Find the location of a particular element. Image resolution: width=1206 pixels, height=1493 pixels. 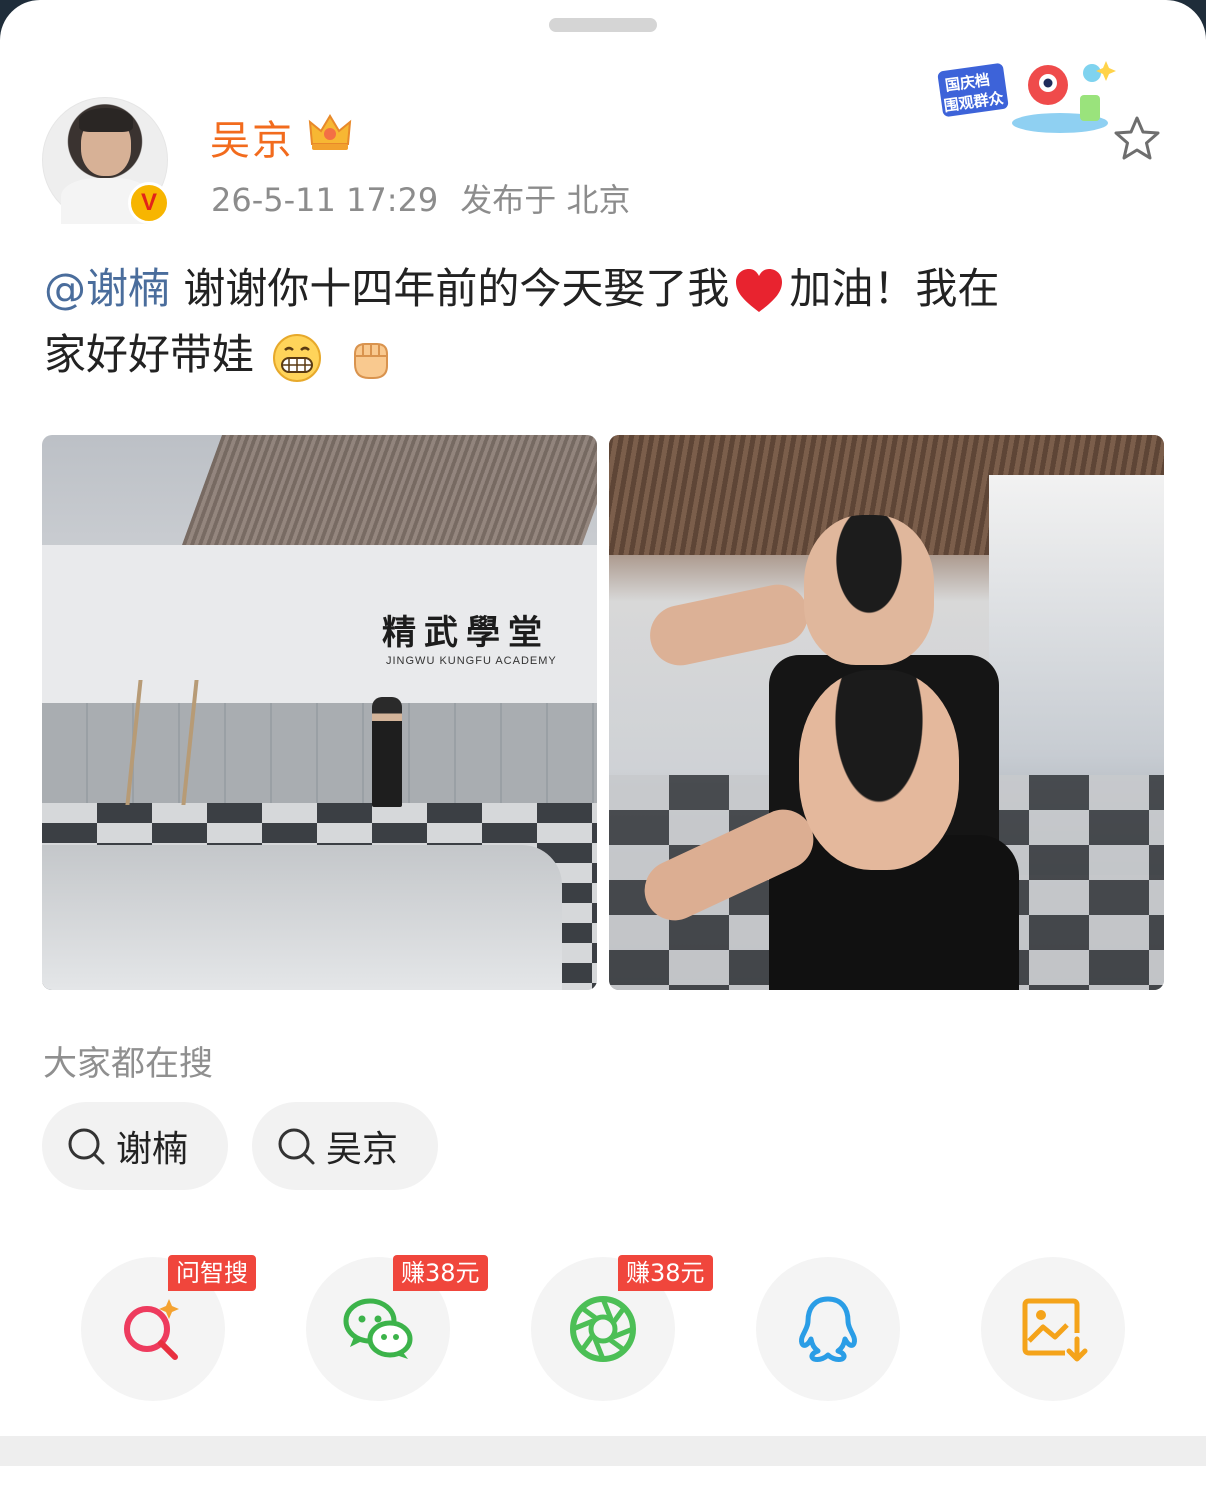

mention-link: @谢楠 is located at coordinates (107, 288).